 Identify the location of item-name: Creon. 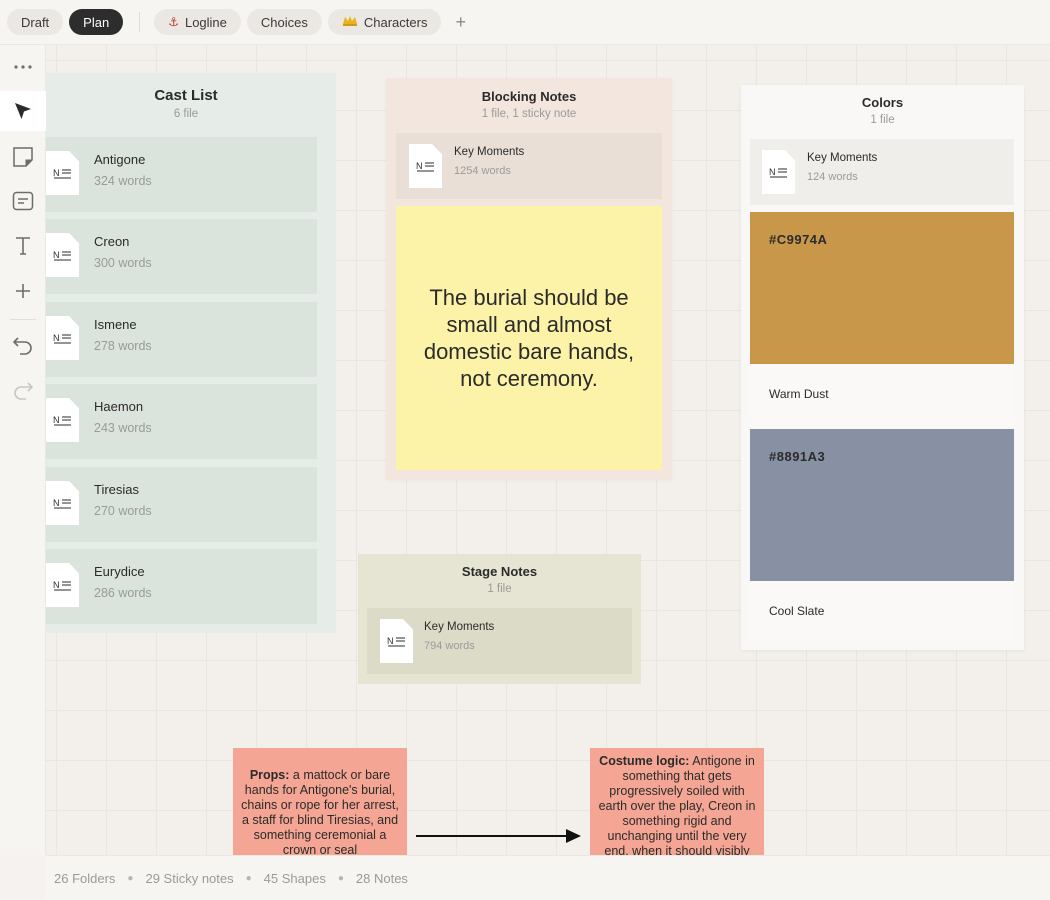
(112, 241).